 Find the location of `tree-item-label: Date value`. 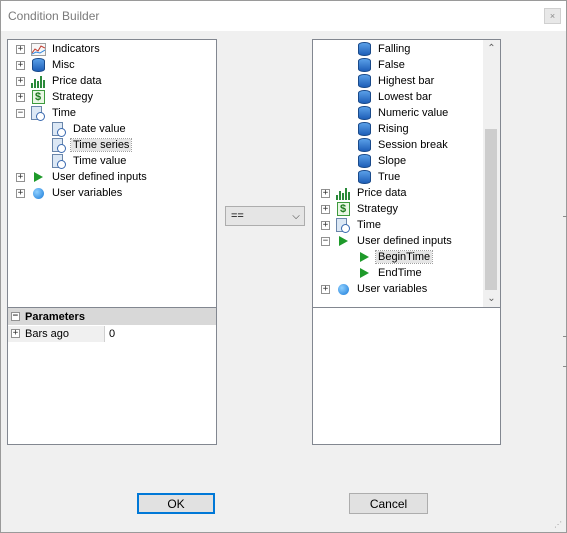

tree-item-label: Date value is located at coordinates (99, 129).